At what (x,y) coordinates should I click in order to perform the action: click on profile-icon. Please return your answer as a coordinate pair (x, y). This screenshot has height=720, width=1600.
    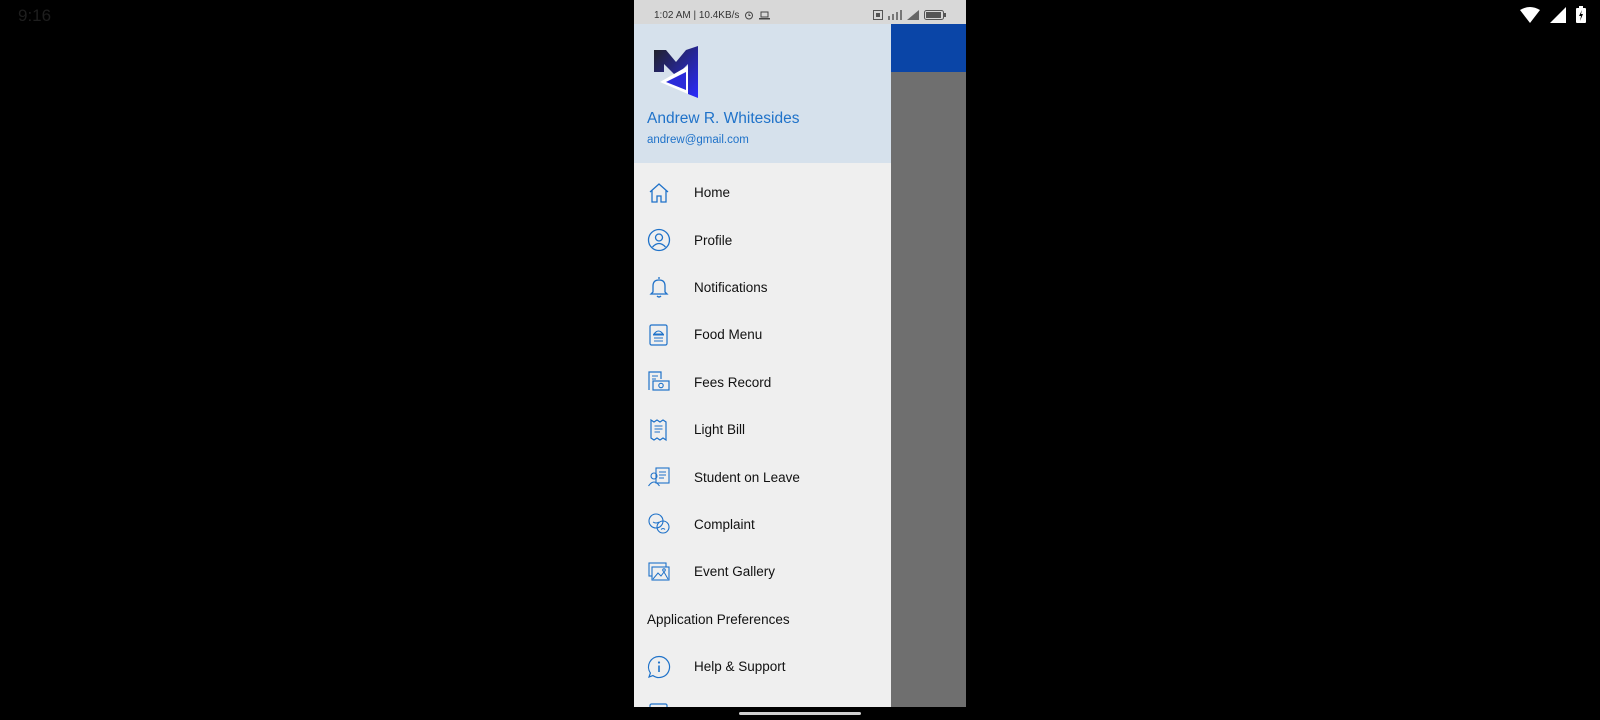
    Looking at the image, I should click on (659, 240).